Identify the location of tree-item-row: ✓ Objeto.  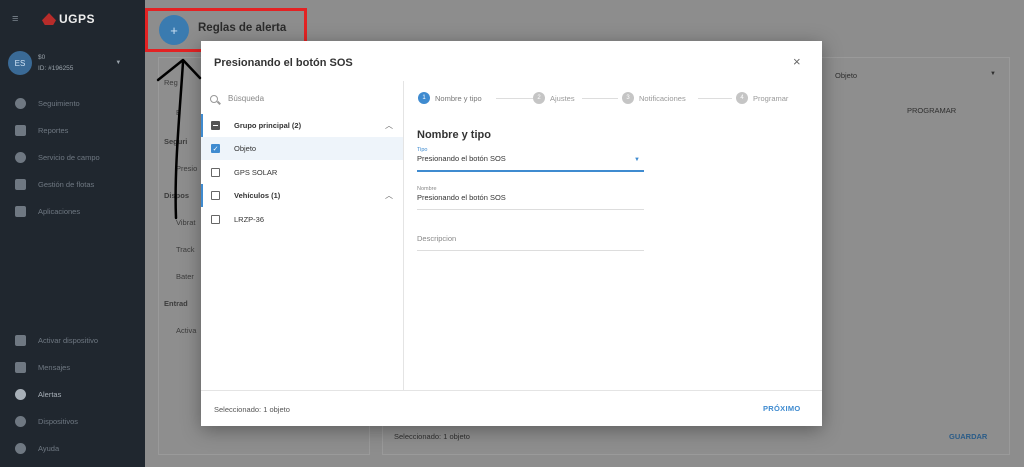
(302, 148).